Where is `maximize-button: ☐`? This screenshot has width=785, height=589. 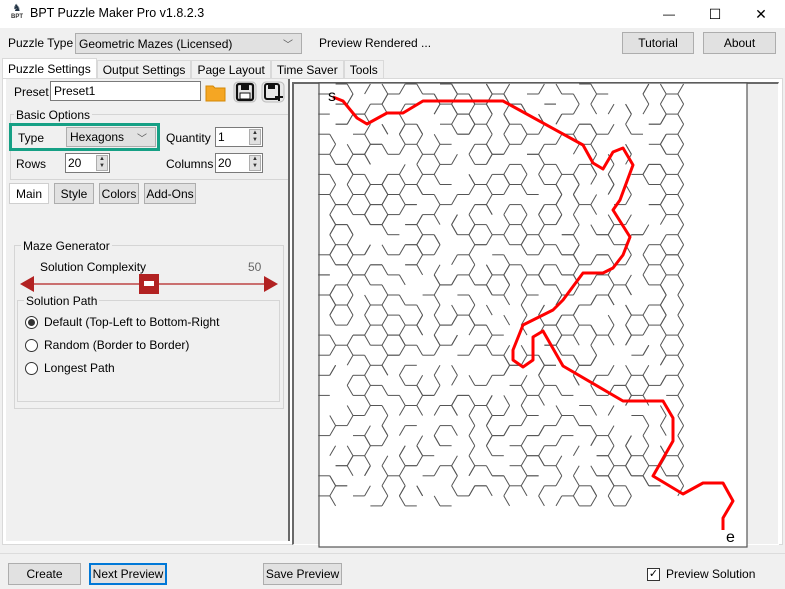 maximize-button: ☐ is located at coordinates (715, 14).